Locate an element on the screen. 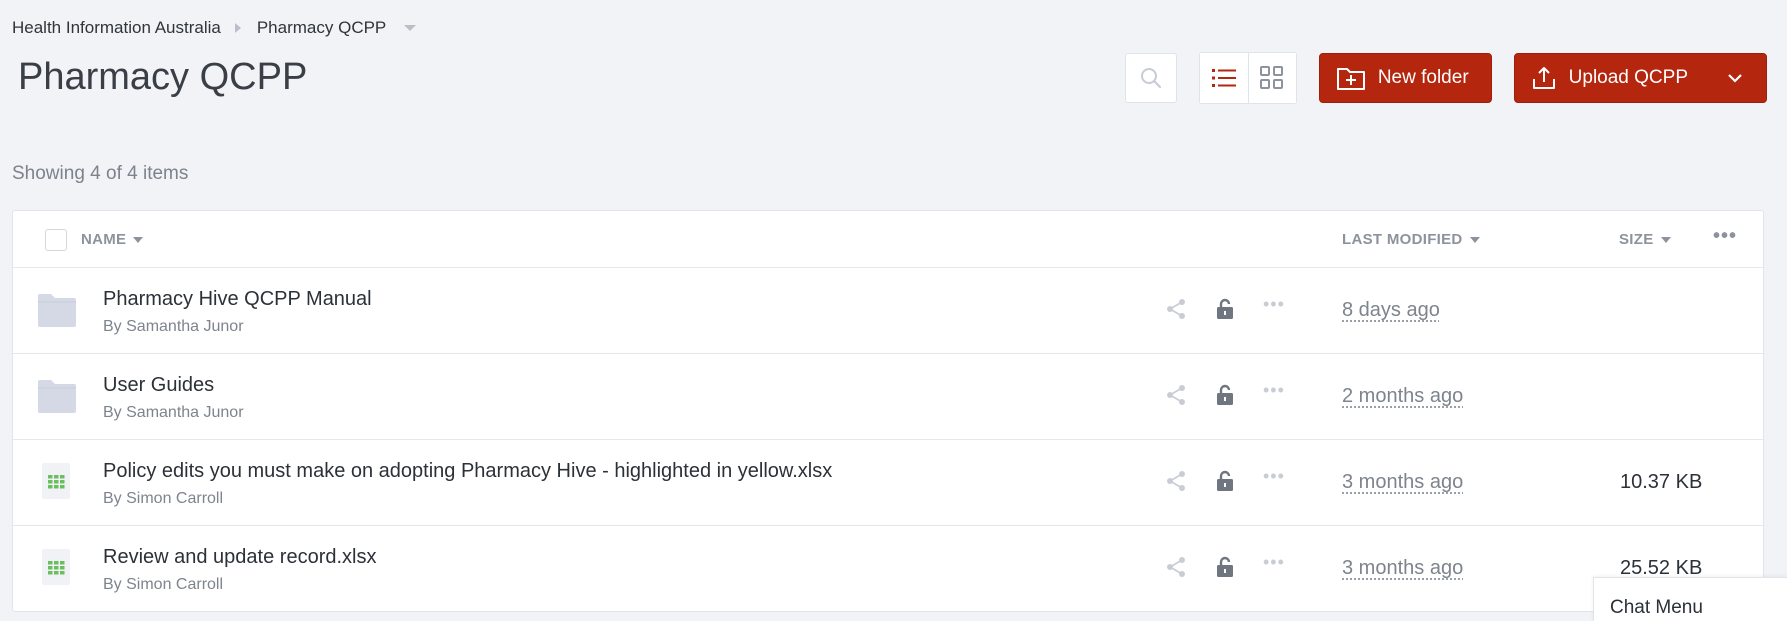 Image resolution: width=1787 pixels, height=621 pixels. upload-icon is located at coordinates (1543, 78).